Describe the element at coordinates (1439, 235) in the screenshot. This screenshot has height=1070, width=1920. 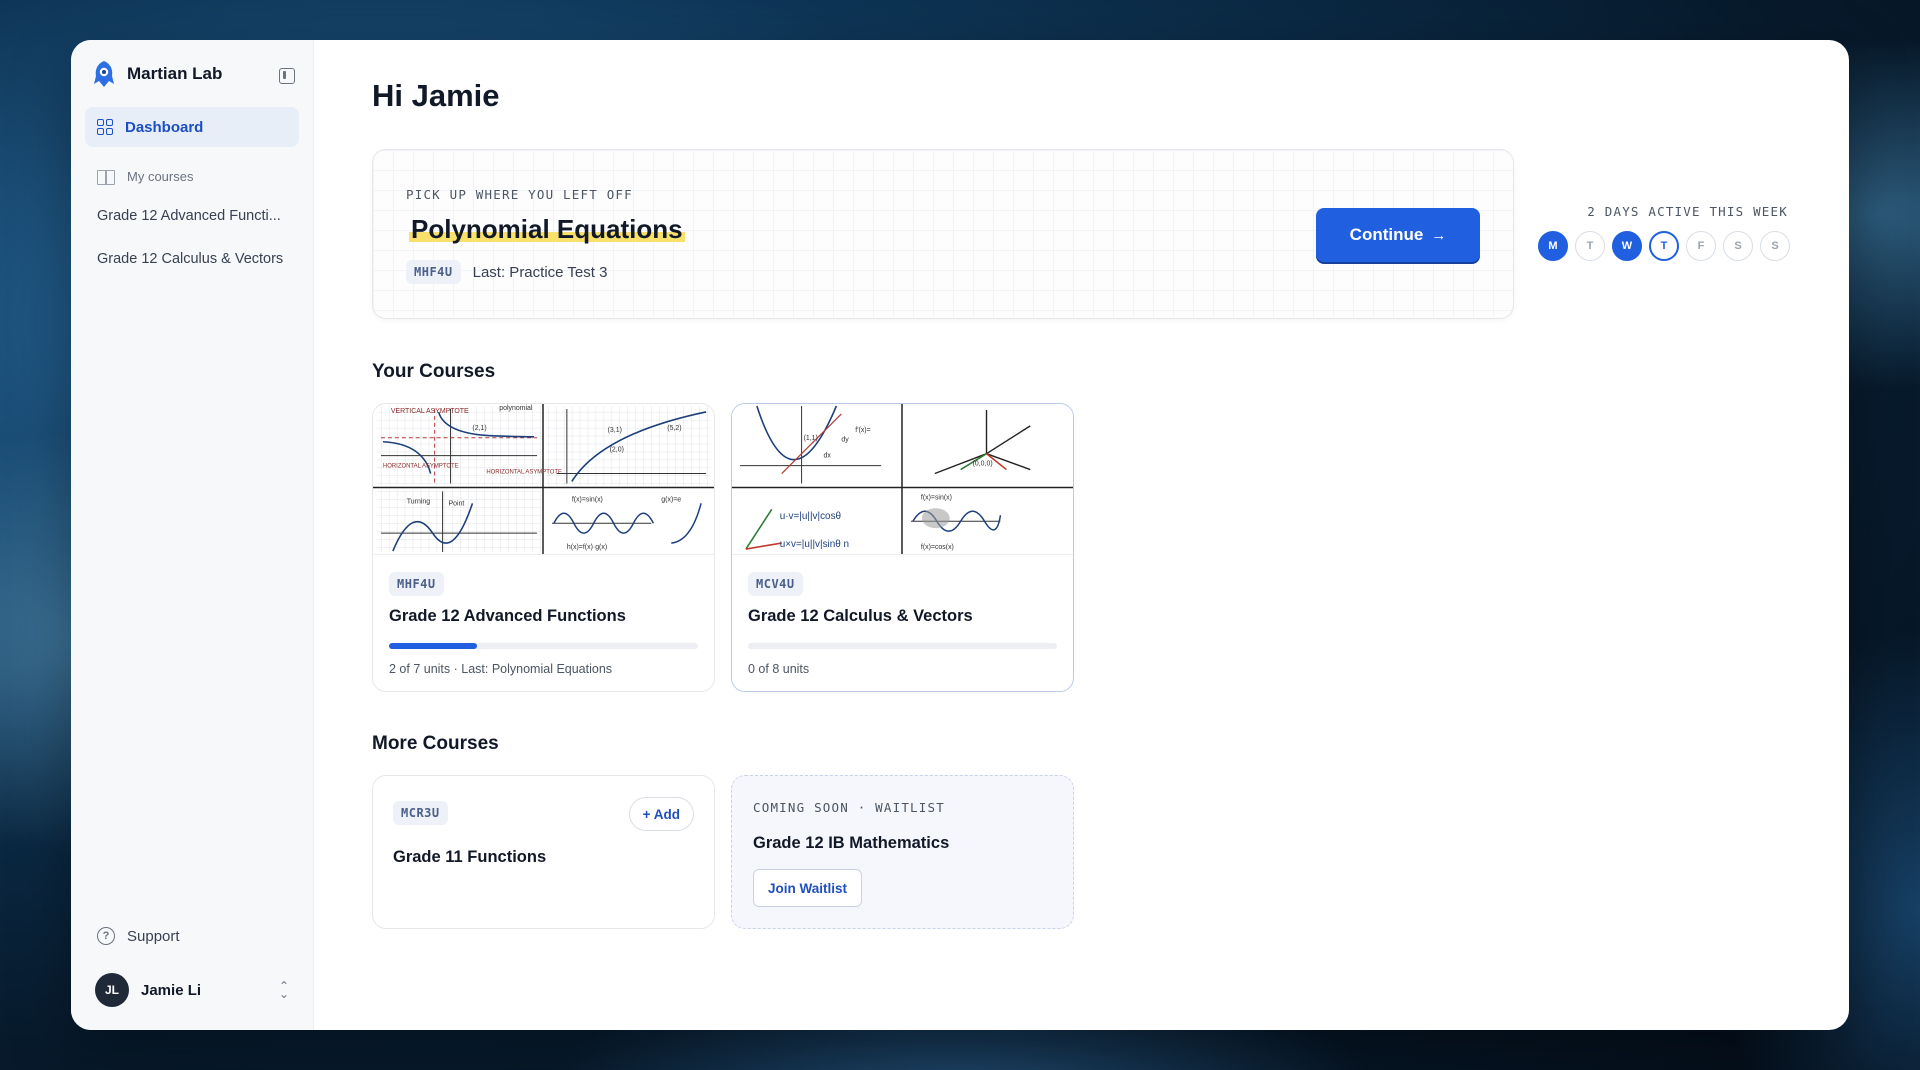
I see `arrow-right-icon: →` at that location.